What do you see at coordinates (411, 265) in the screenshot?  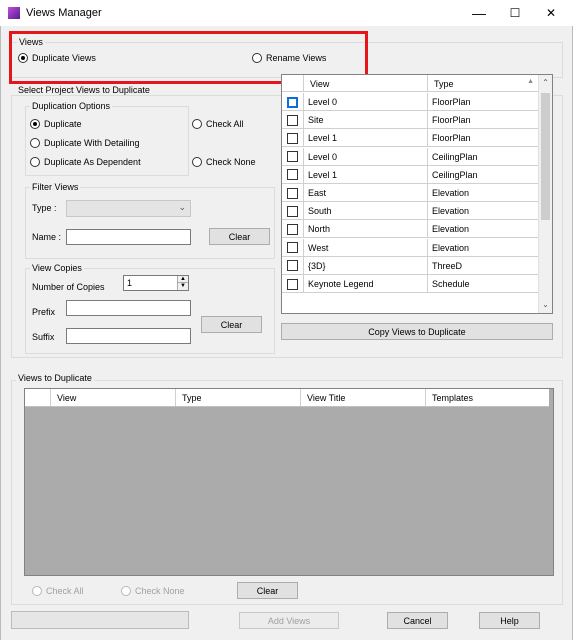 I see `table-row: {3D} ThreeD` at bounding box center [411, 265].